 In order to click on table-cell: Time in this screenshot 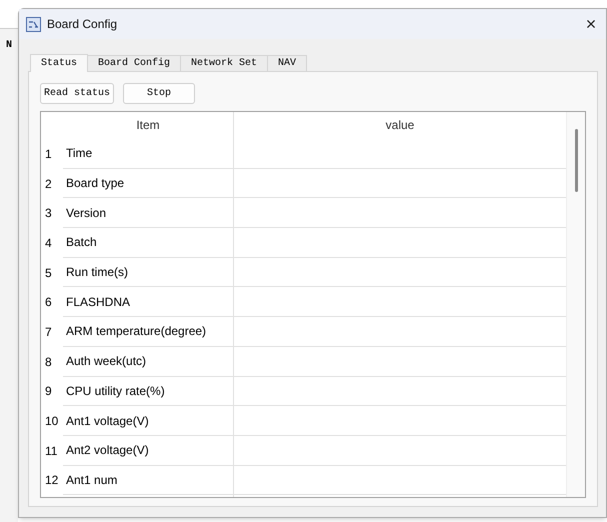, I will do `click(148, 154)`.